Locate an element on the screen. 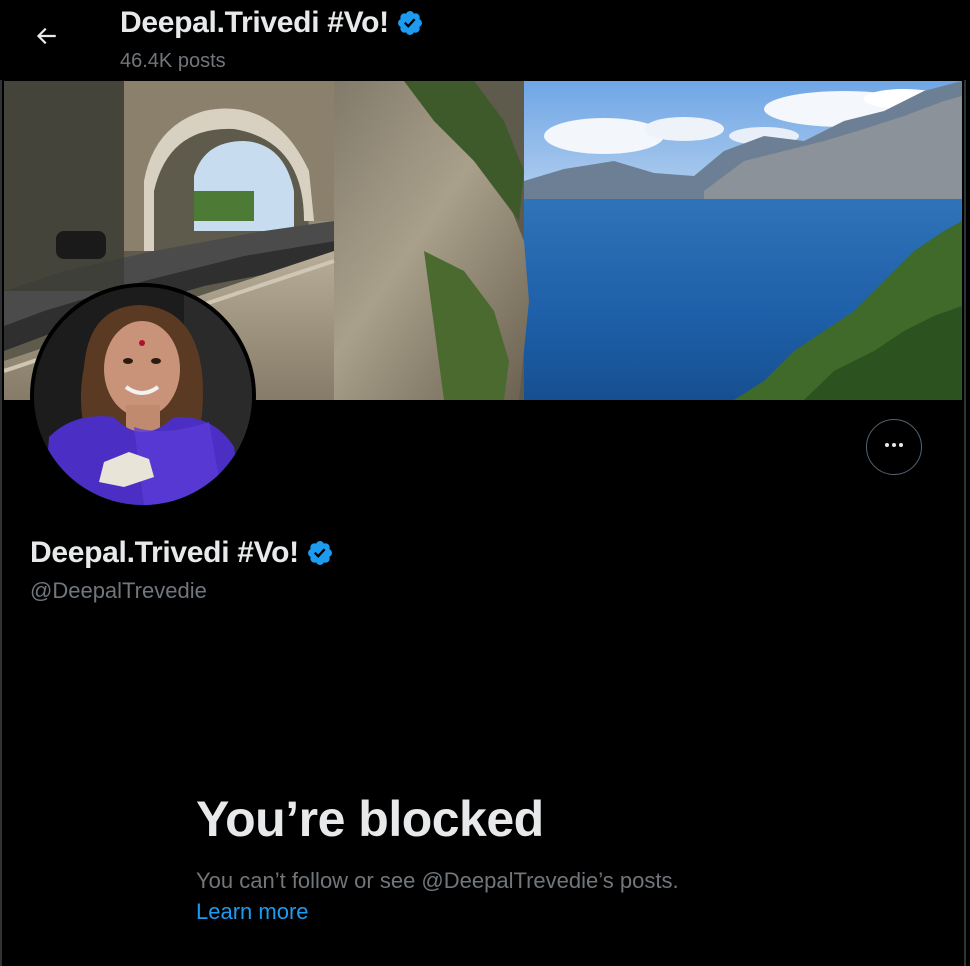 The width and height of the screenshot is (970, 966). profile-header-bar: Deepal.Trivedi #Vo! 46.4K posts is located at coordinates (485, 40).